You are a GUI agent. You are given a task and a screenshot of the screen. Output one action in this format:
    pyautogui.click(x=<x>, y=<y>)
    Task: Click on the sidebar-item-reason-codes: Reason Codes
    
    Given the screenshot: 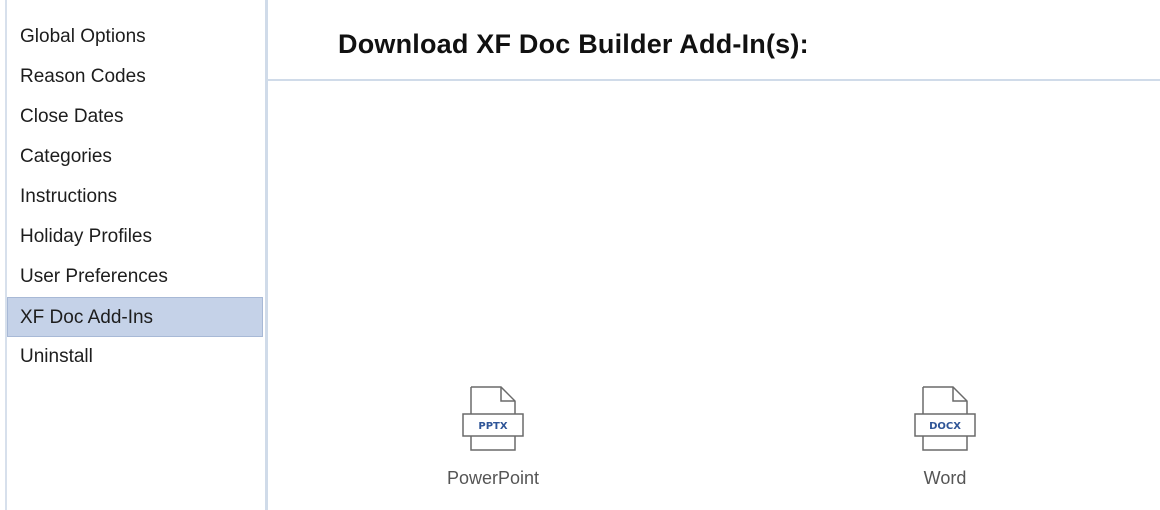 What is the action you would take?
    pyautogui.click(x=135, y=77)
    